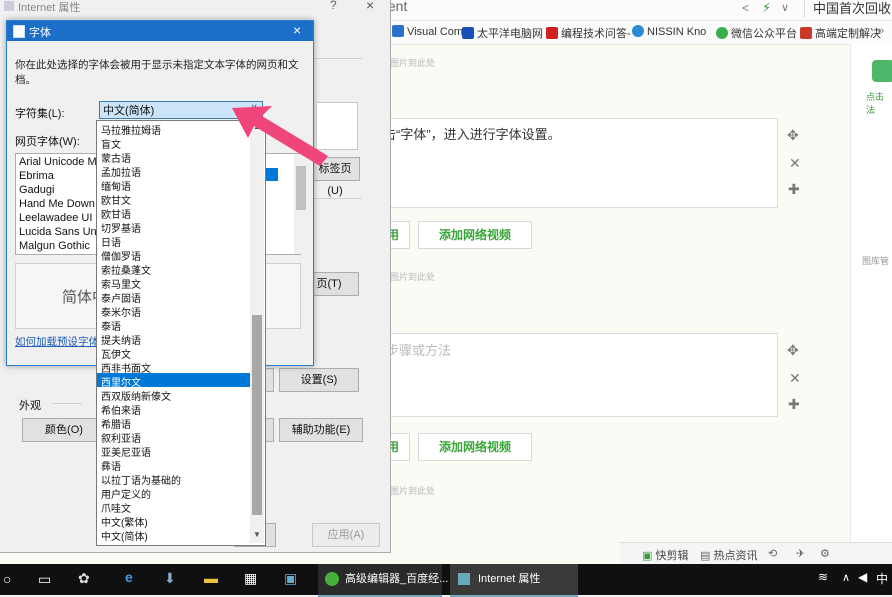 The height and width of the screenshot is (597, 892). I want to click on dropdown-item: 用户定义的, so click(126, 493).